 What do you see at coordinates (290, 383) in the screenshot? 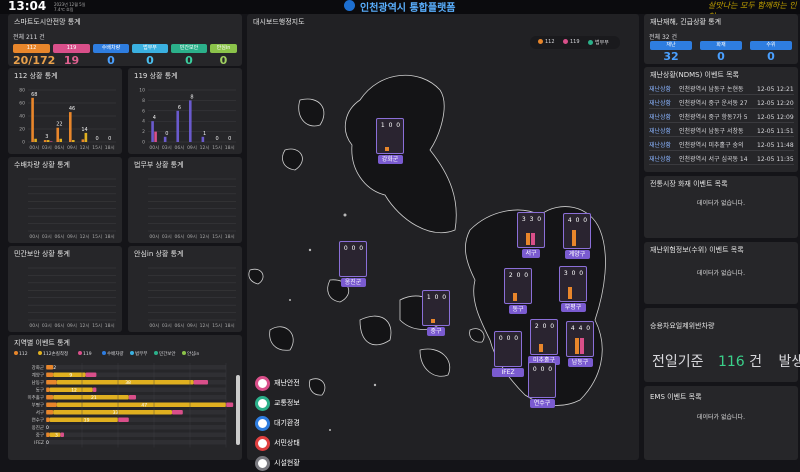
I see `category-button-alert: 재난안전` at bounding box center [290, 383].